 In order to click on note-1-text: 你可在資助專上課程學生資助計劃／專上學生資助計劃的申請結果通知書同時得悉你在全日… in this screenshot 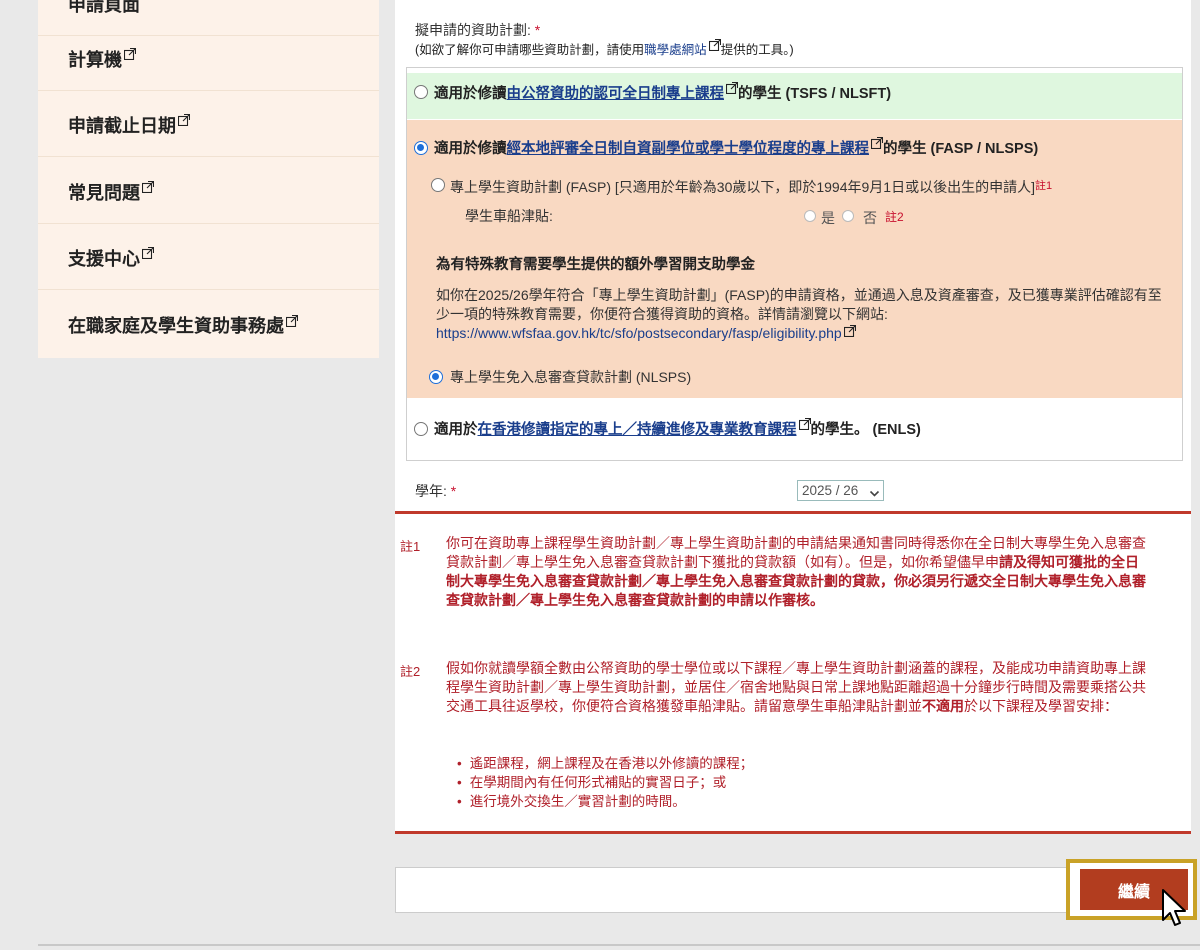, I will do `click(796, 571)`.